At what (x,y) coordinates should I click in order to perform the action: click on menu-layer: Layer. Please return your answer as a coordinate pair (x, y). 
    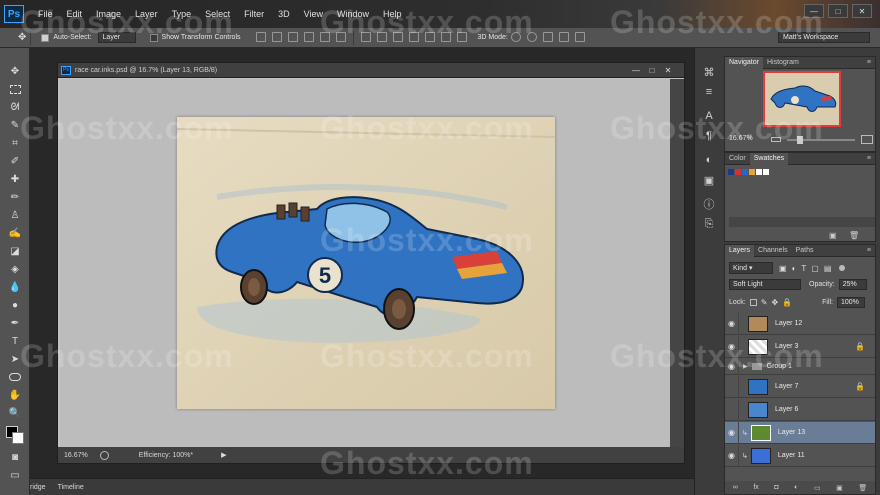
    Looking at the image, I should click on (146, 14).